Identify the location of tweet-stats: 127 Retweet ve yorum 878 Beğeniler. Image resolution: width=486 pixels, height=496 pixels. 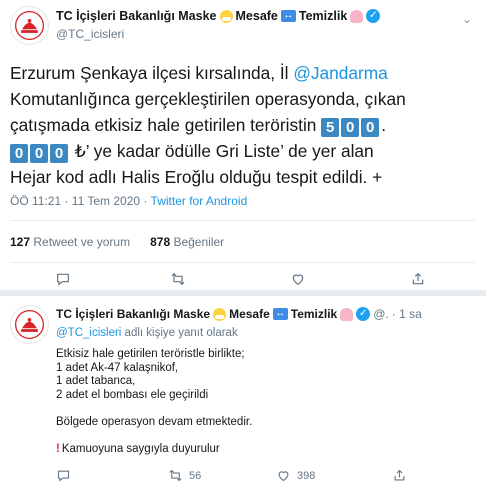
(117, 242).